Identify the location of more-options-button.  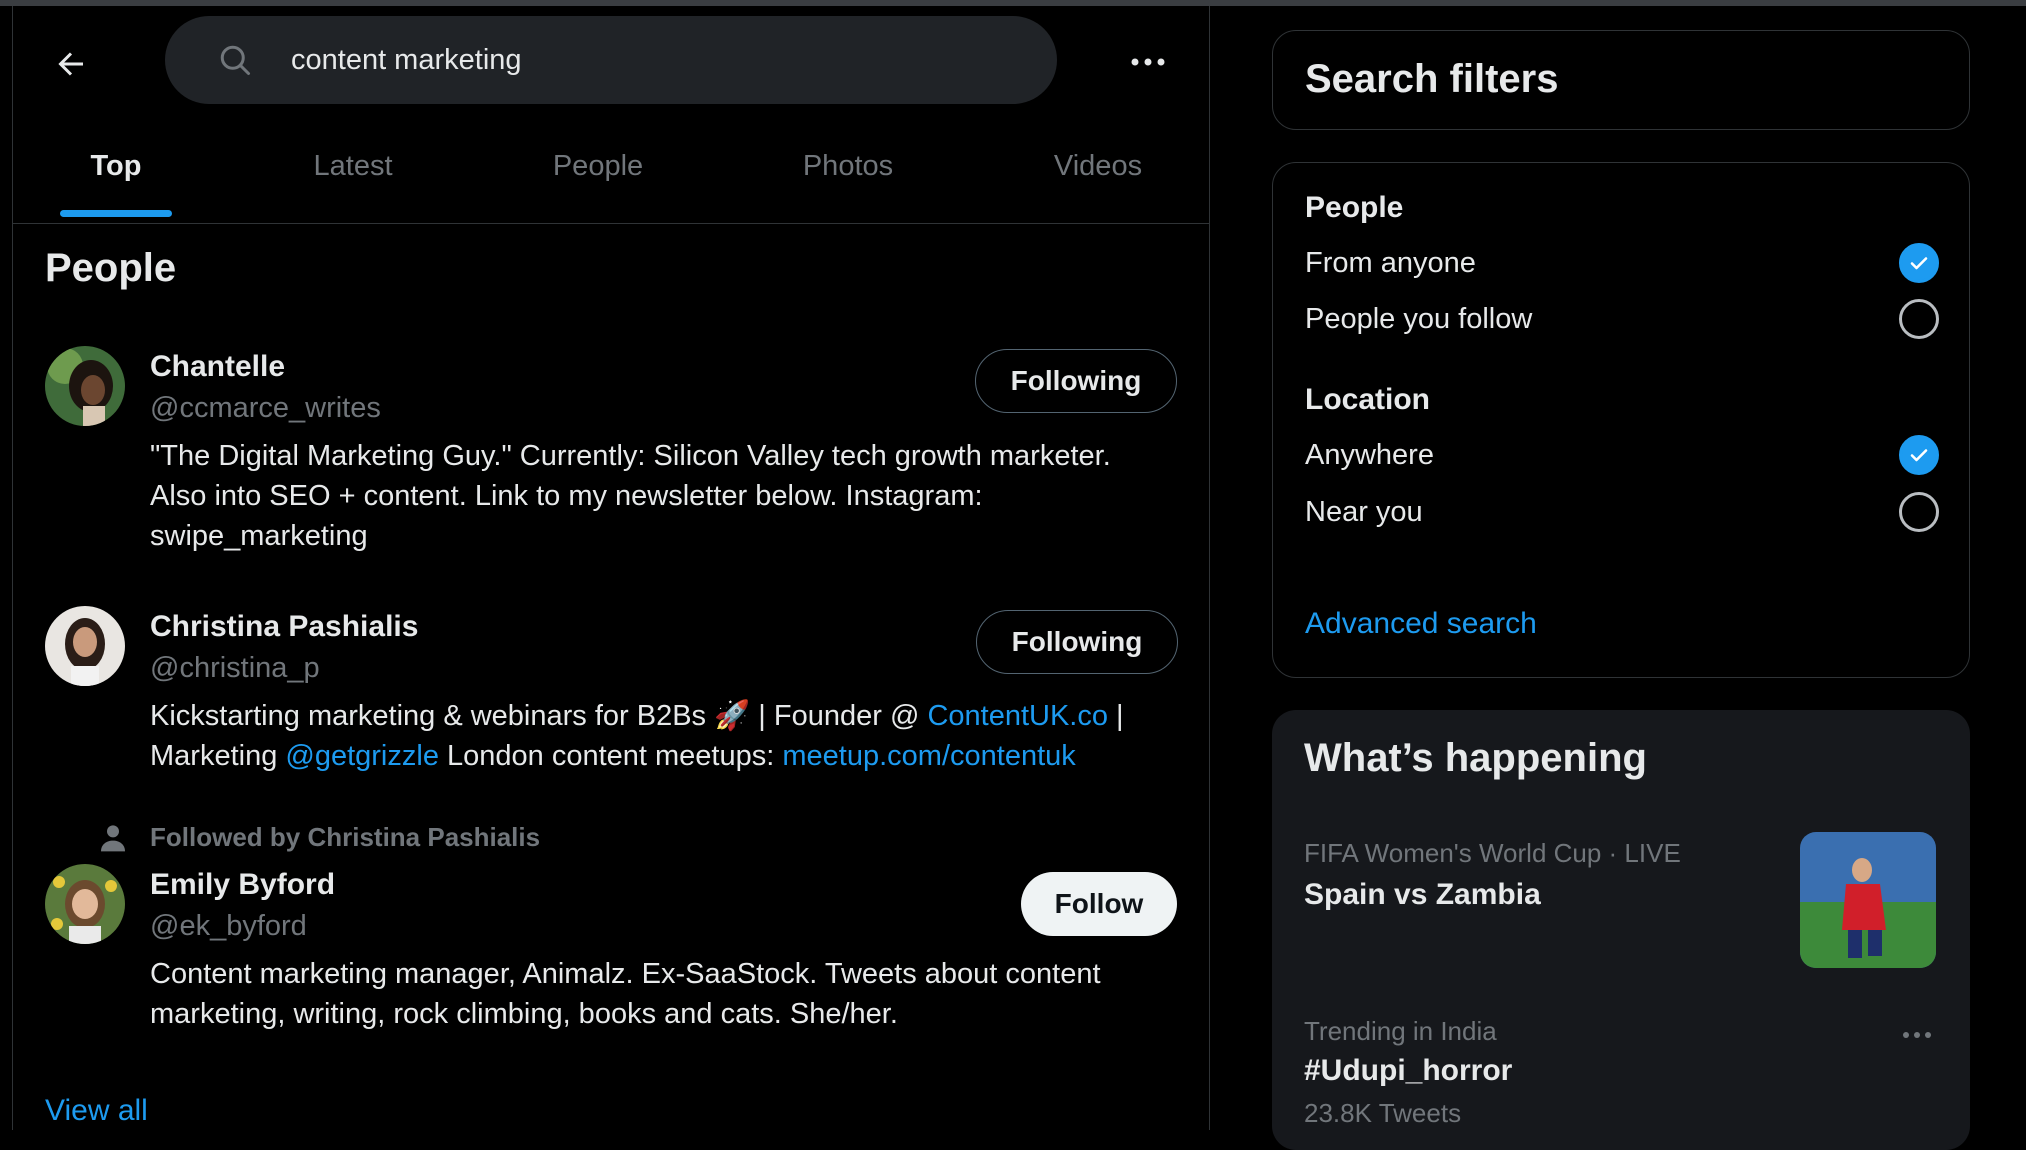
(1148, 62).